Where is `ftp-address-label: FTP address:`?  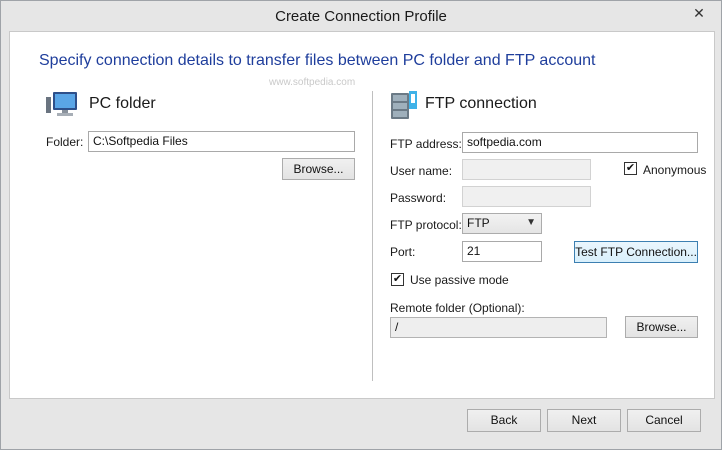
ftp-address-label: FTP address: is located at coordinates (426, 144).